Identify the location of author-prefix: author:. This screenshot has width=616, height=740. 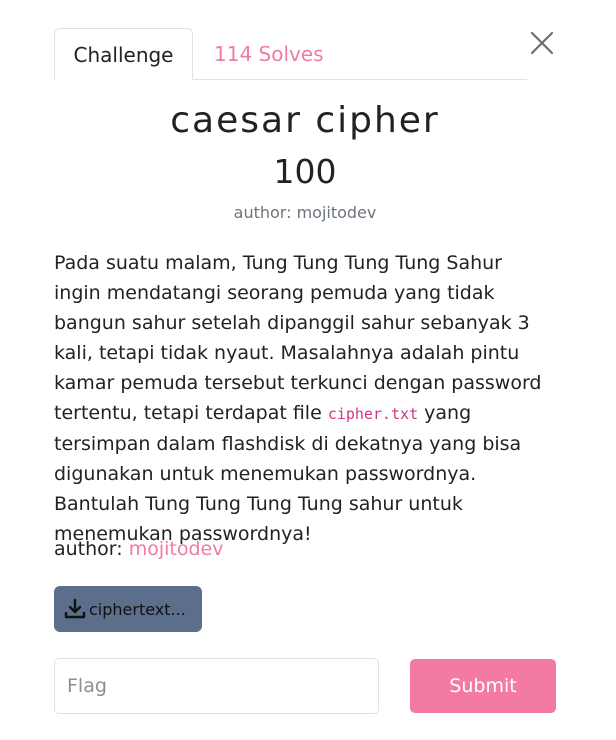
(91, 549).